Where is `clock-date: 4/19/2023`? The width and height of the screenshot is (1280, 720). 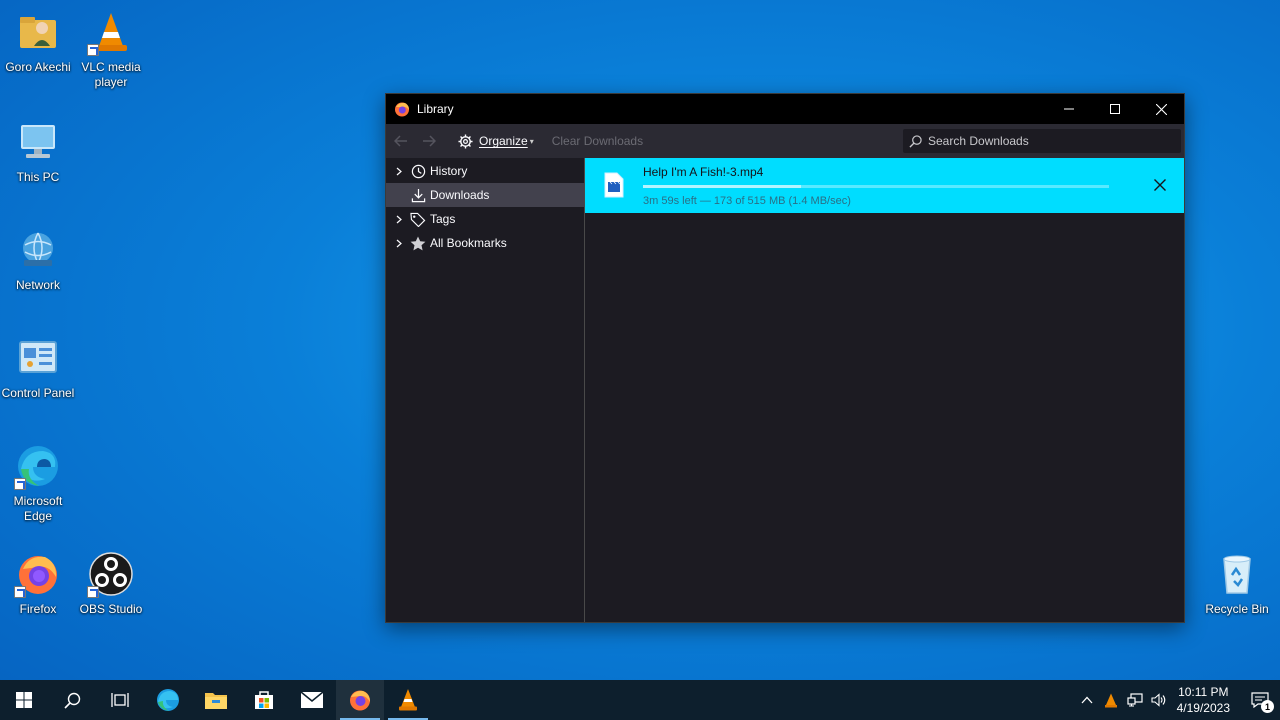
clock-date: 4/19/2023 is located at coordinates (1203, 708).